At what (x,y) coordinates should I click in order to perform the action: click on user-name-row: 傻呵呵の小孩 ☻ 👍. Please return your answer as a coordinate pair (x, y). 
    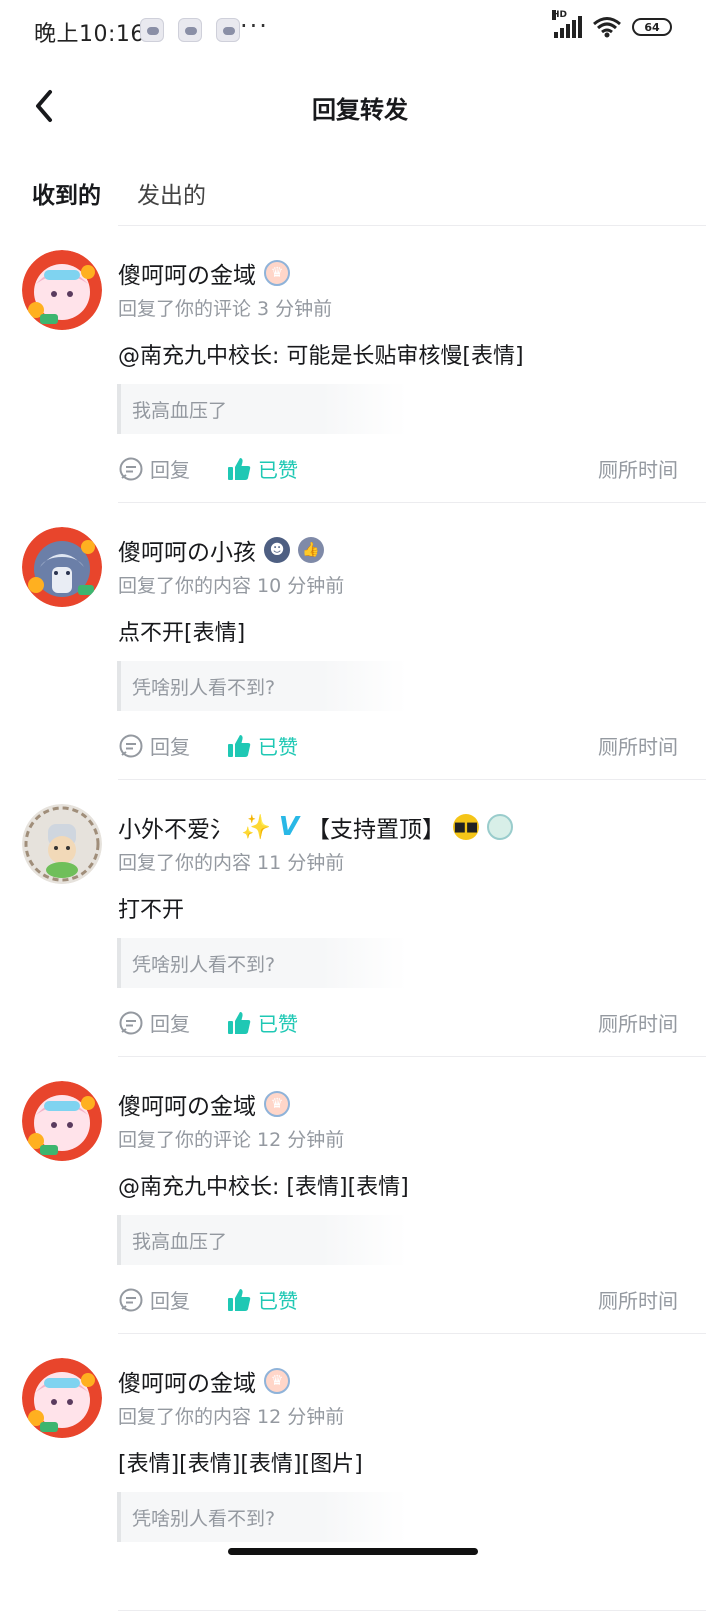
    Looking at the image, I should click on (221, 550).